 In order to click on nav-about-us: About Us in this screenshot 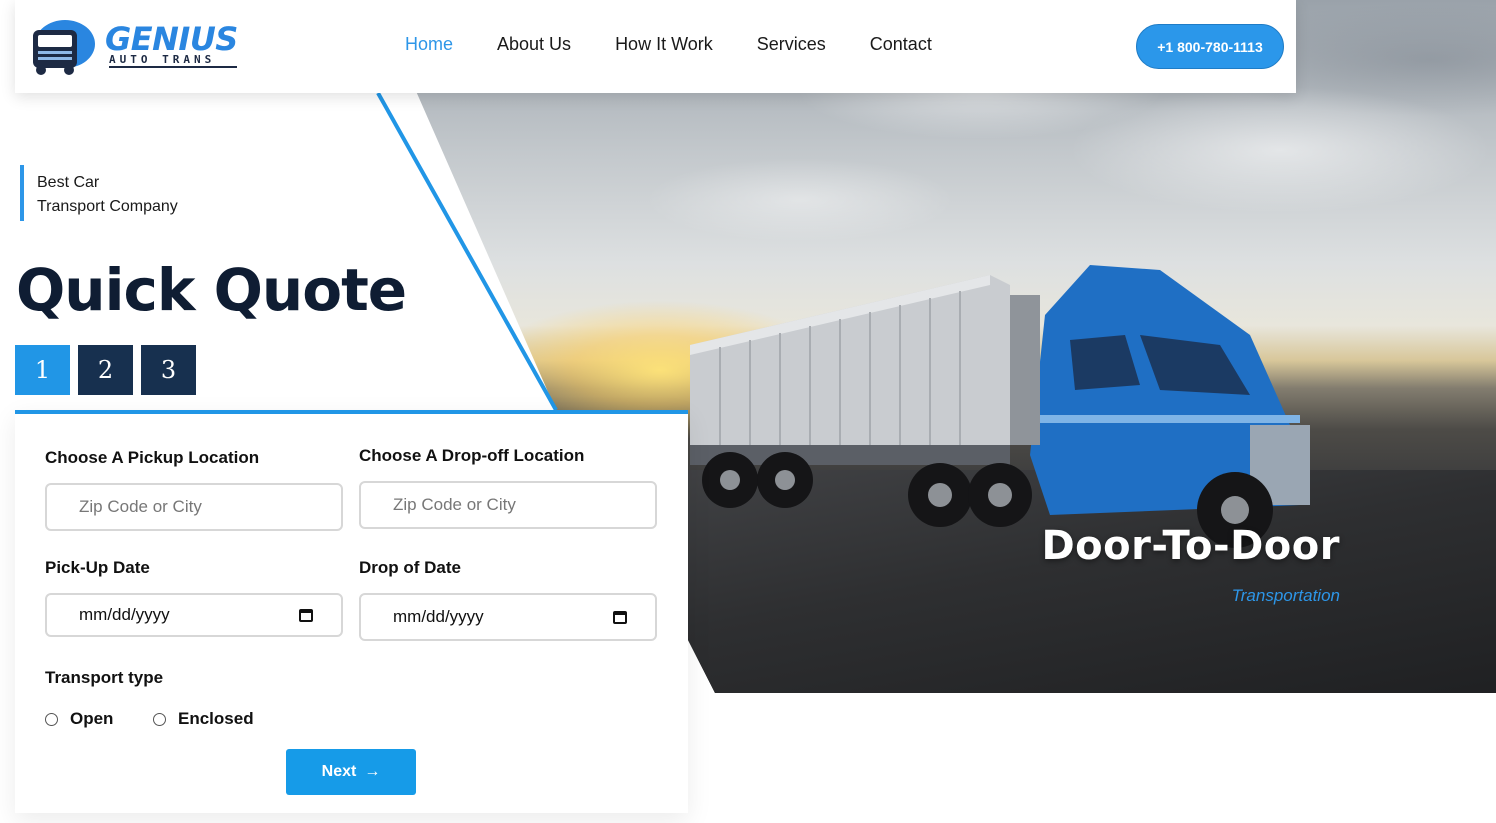, I will do `click(534, 44)`.